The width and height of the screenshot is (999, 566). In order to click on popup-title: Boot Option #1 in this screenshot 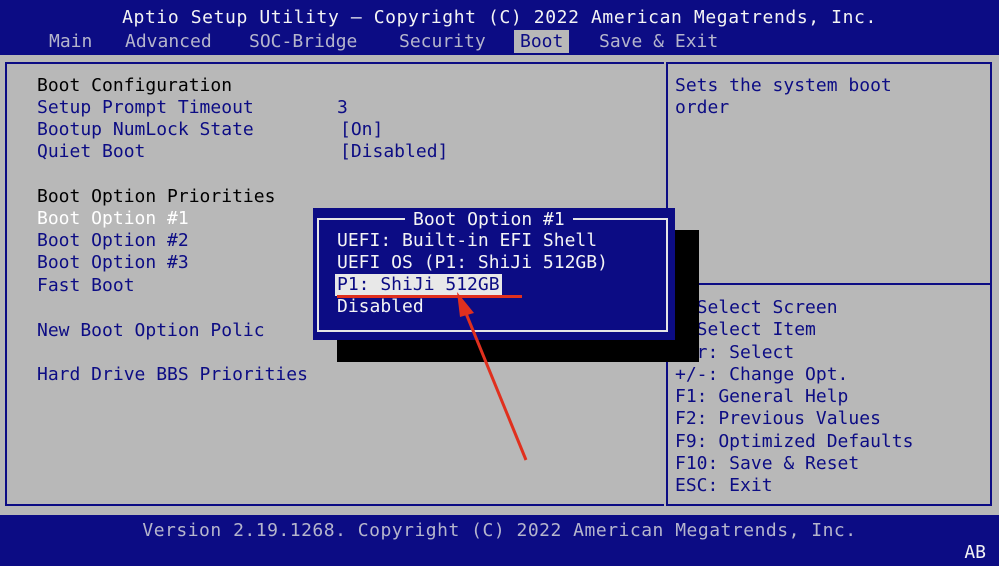, I will do `click(489, 220)`.